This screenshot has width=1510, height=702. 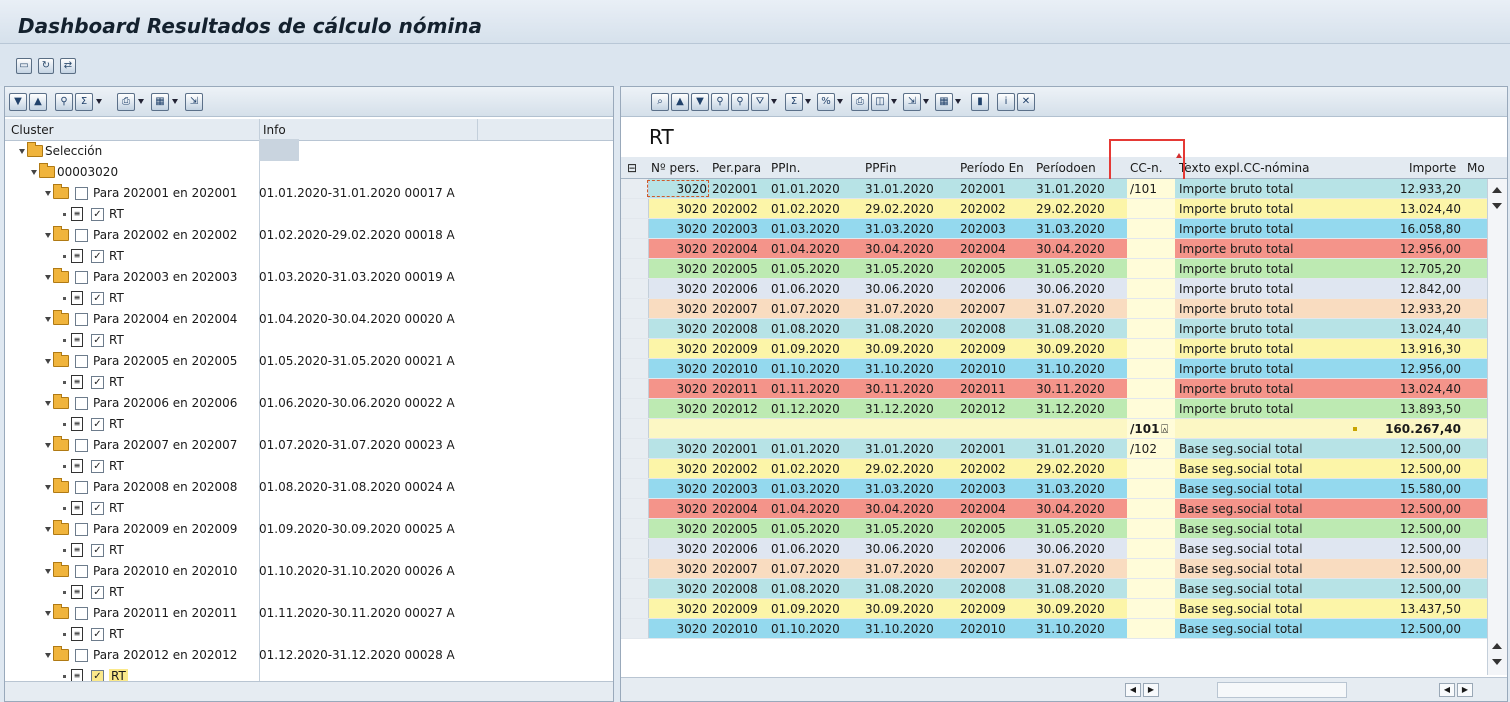 What do you see at coordinates (808, 101) in the screenshot?
I see `sum-dropdown-icon` at bounding box center [808, 101].